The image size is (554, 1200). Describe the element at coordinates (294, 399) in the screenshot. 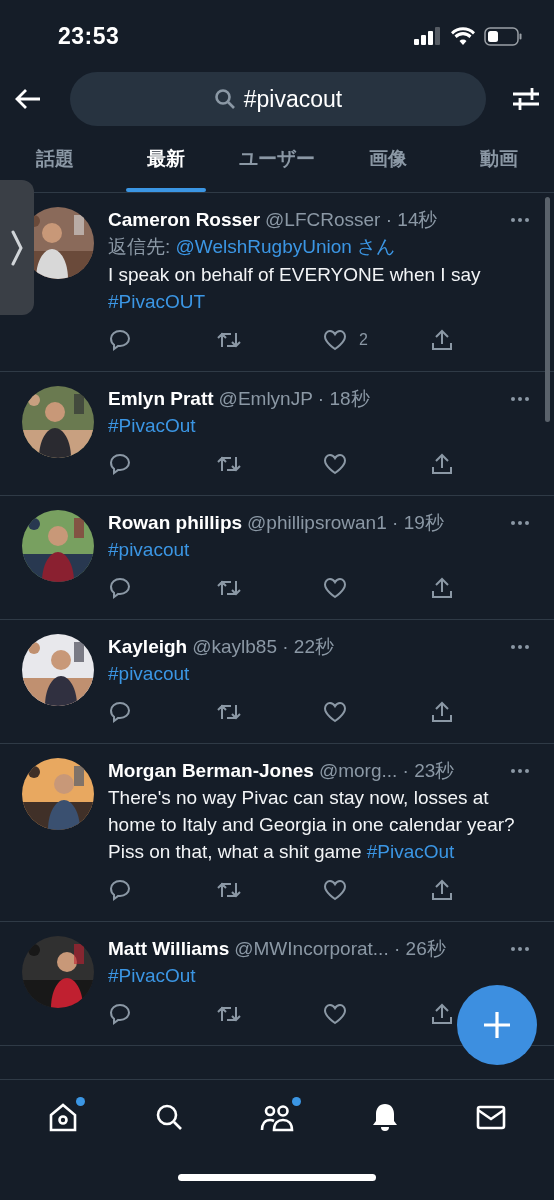

I see `handle-time: @EmlynJP · 18秒` at that location.